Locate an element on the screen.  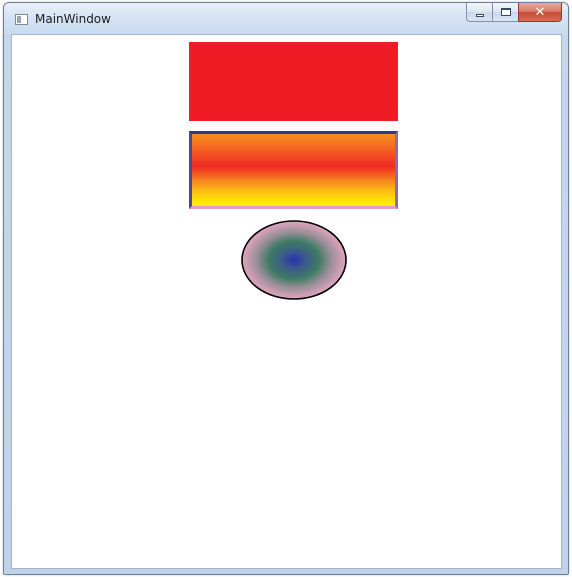
close-icon: ✕ is located at coordinates (540, 12).